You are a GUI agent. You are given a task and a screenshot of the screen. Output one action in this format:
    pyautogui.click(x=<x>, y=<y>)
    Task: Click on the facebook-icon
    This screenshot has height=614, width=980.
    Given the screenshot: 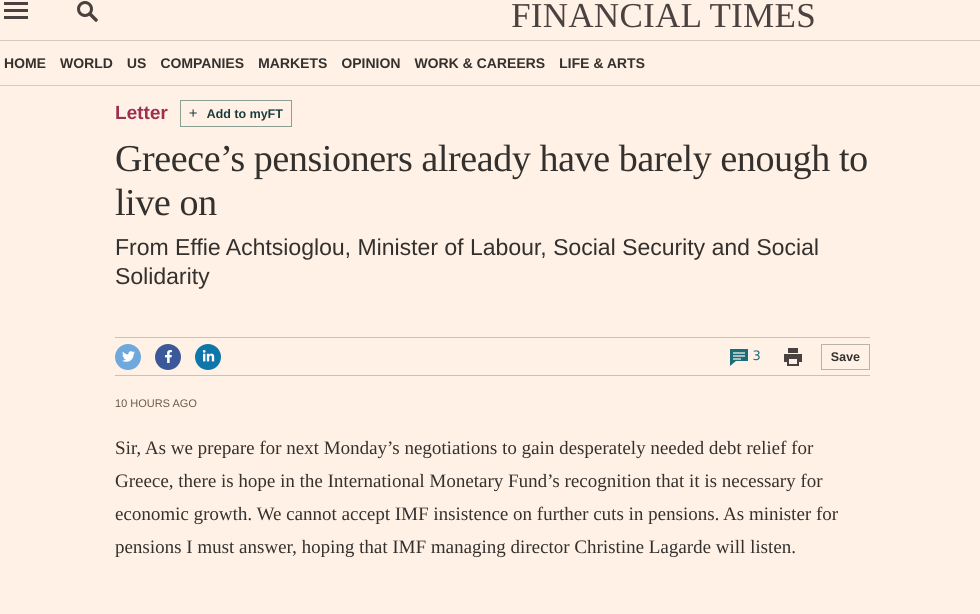 What is the action you would take?
    pyautogui.click(x=168, y=357)
    